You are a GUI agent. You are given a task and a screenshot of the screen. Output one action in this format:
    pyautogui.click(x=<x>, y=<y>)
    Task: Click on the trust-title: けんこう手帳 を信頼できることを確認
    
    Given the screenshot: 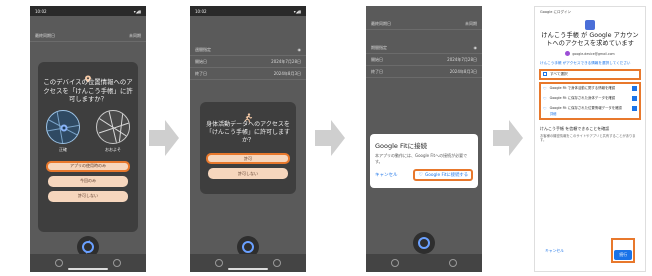 What is the action you would take?
    pyautogui.click(x=575, y=128)
    